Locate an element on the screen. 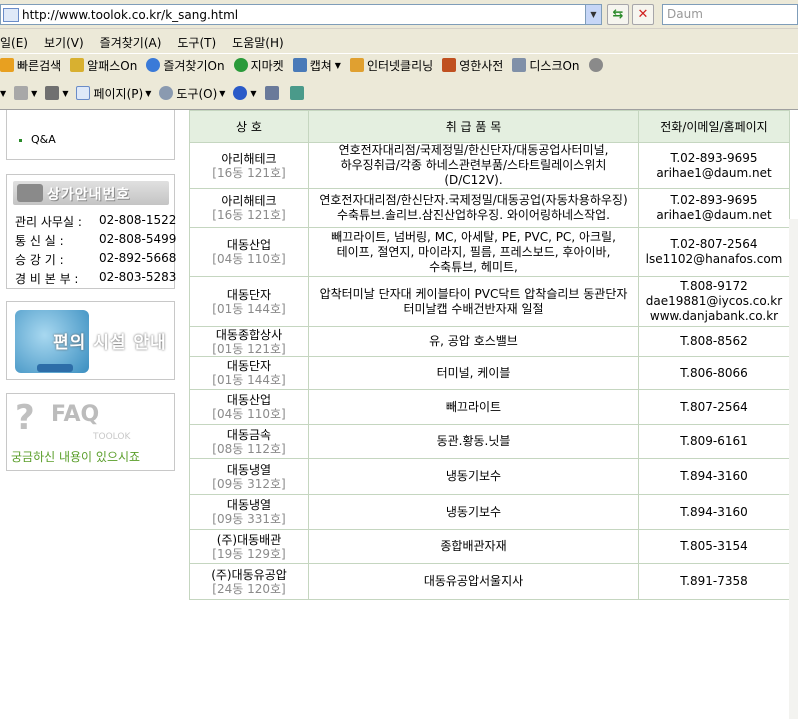 The width and height of the screenshot is (798, 719). computer-stand-icon is located at coordinates (55, 368).